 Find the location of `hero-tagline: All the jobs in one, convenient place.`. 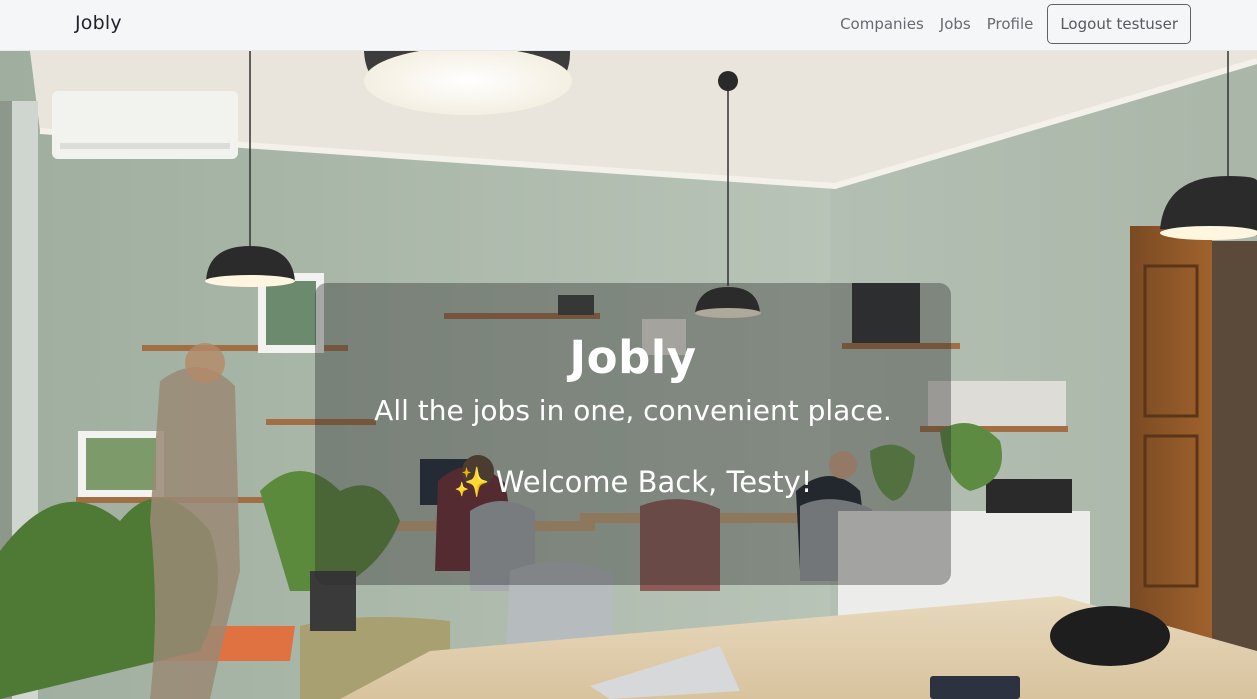

hero-tagline: All the jobs in one, convenient place. is located at coordinates (633, 410).